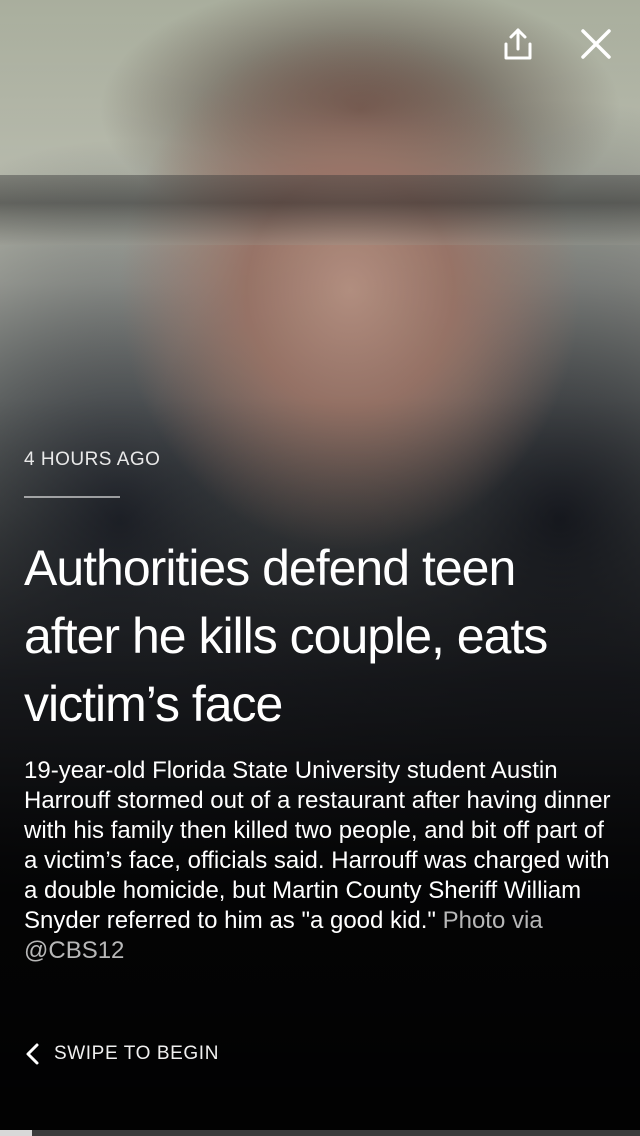 This screenshot has height=1136, width=640. Describe the element at coordinates (137, 1053) in the screenshot. I see `swipe-label: SWIPE TO BEGIN` at that location.